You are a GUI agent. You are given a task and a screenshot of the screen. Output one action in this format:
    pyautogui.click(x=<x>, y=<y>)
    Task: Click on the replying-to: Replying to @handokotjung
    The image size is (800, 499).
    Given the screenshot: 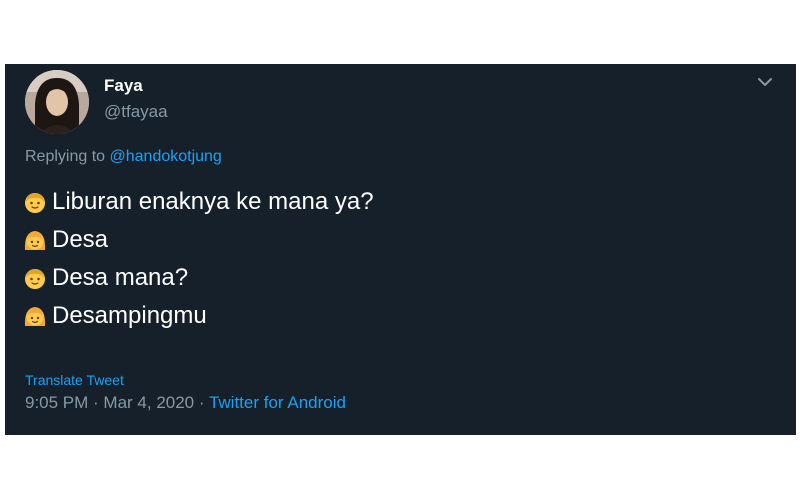 What is the action you would take?
    pyautogui.click(x=123, y=157)
    